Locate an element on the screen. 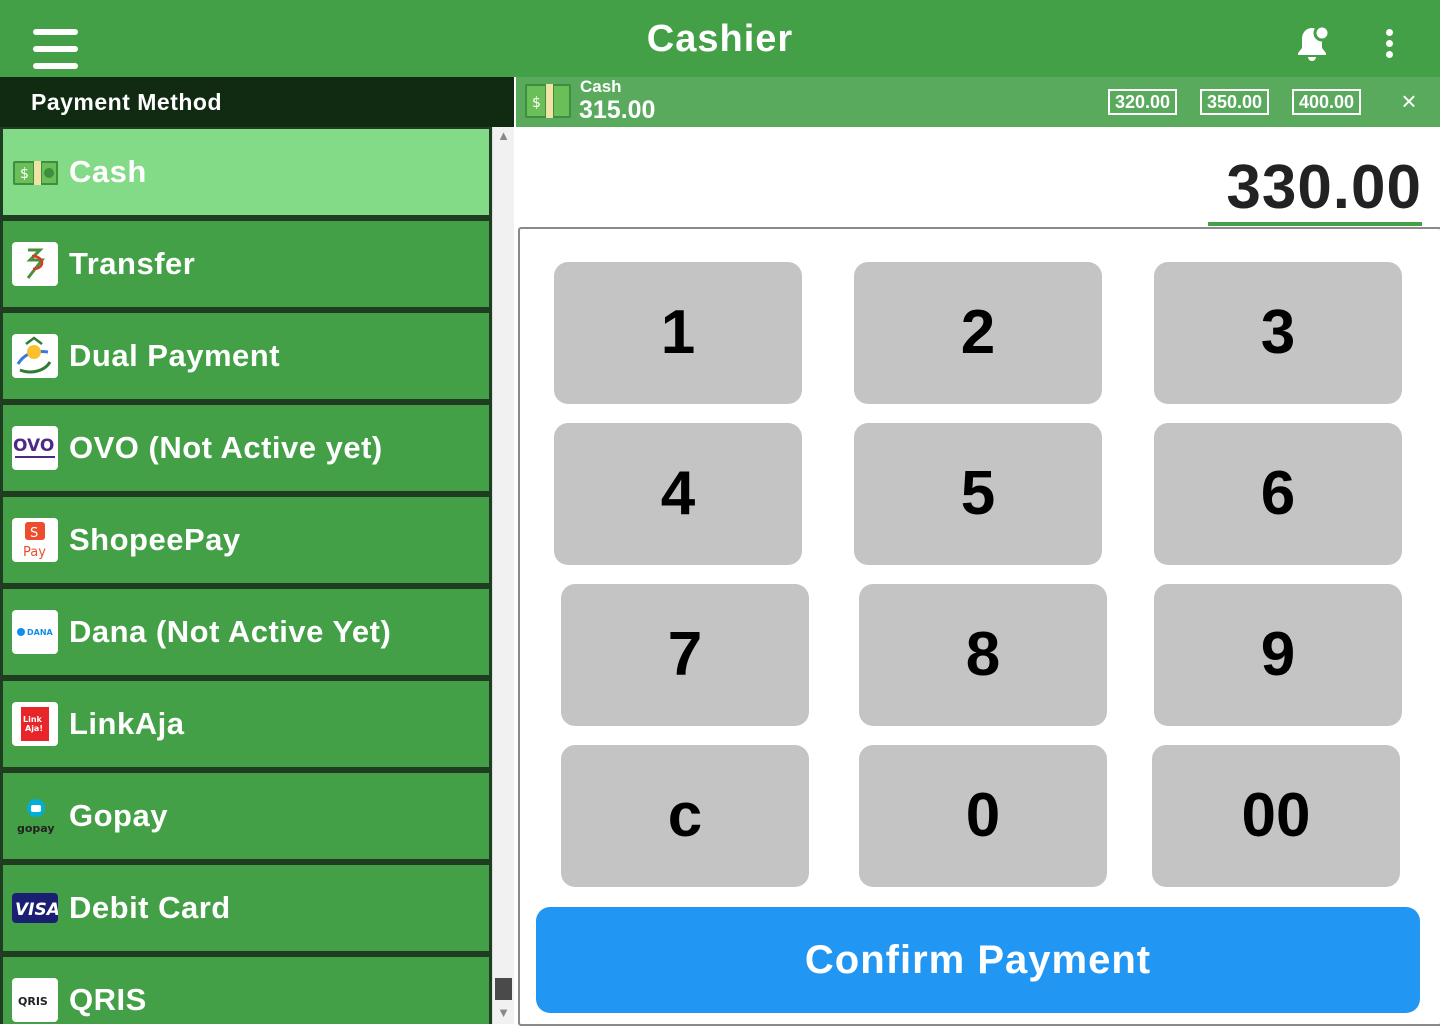 This screenshot has width=1440, height=1026. payment-item-shopeepay: S Pay ShopeePay is located at coordinates (246, 540).